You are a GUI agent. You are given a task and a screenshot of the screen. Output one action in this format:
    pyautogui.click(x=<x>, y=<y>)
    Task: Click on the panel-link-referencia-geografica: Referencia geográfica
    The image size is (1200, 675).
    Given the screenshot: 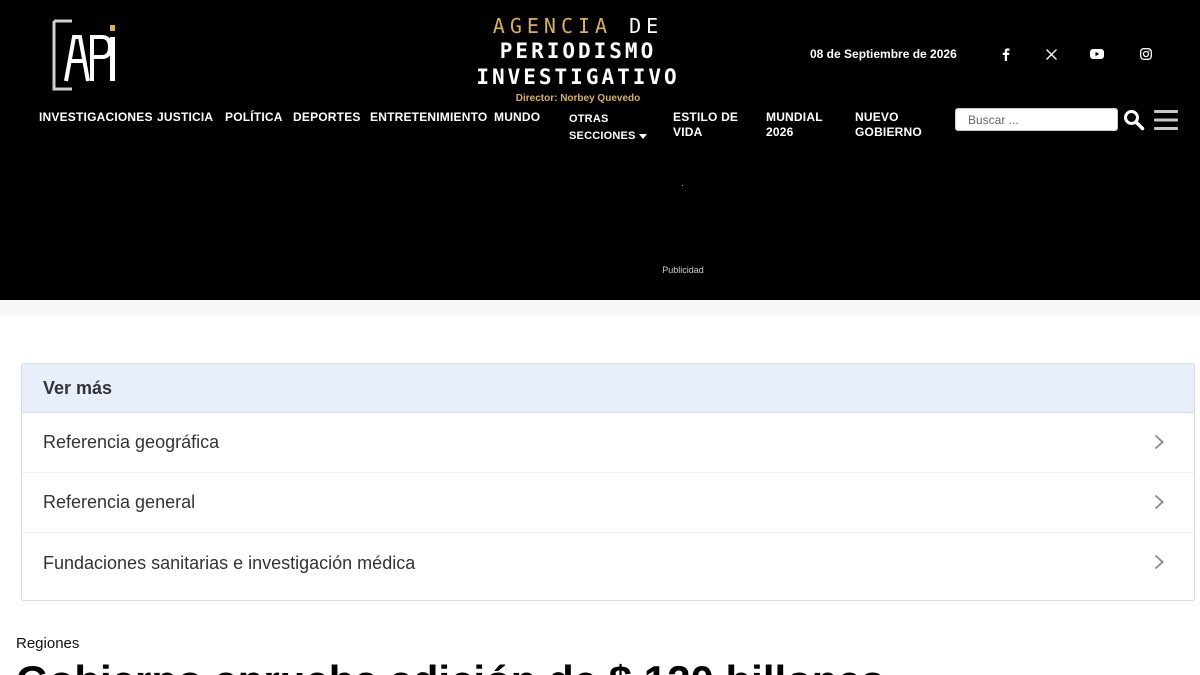 What is the action you would take?
    pyautogui.click(x=608, y=443)
    